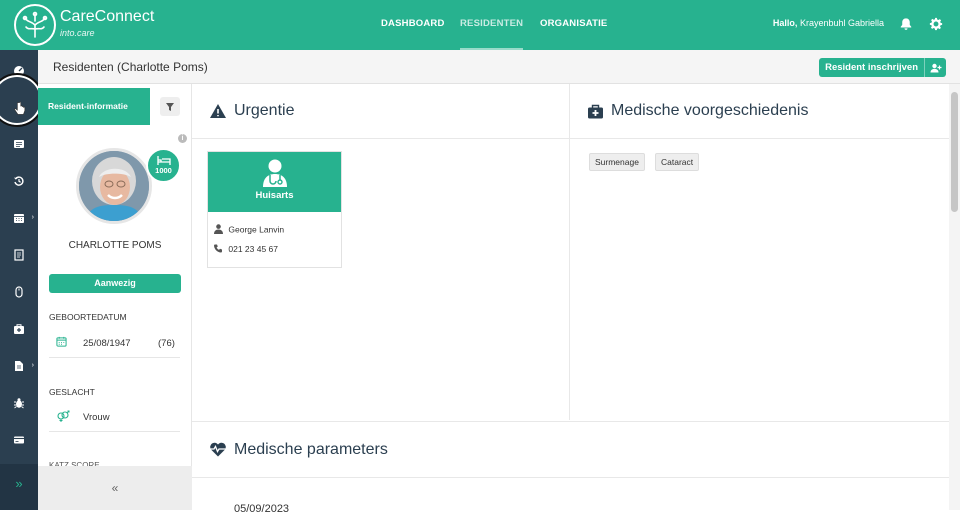 This screenshot has height=515, width=960. What do you see at coordinates (115, 283) in the screenshot?
I see `status-badge: Aanwezig` at bounding box center [115, 283].